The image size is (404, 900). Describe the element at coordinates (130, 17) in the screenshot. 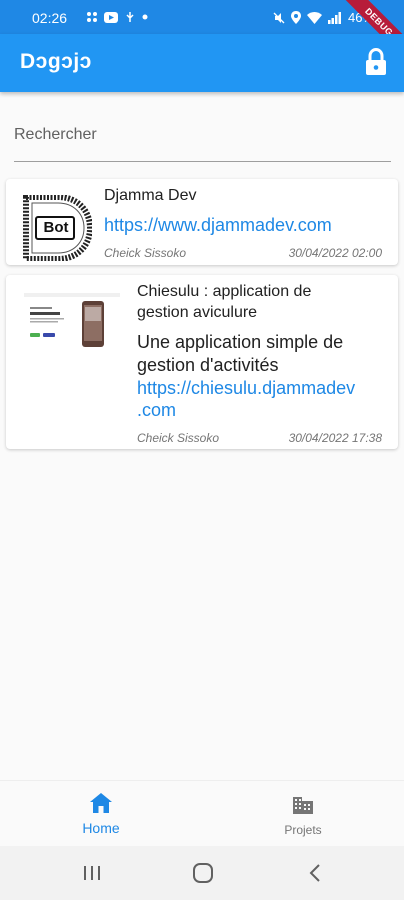

I see `usb-icon` at that location.